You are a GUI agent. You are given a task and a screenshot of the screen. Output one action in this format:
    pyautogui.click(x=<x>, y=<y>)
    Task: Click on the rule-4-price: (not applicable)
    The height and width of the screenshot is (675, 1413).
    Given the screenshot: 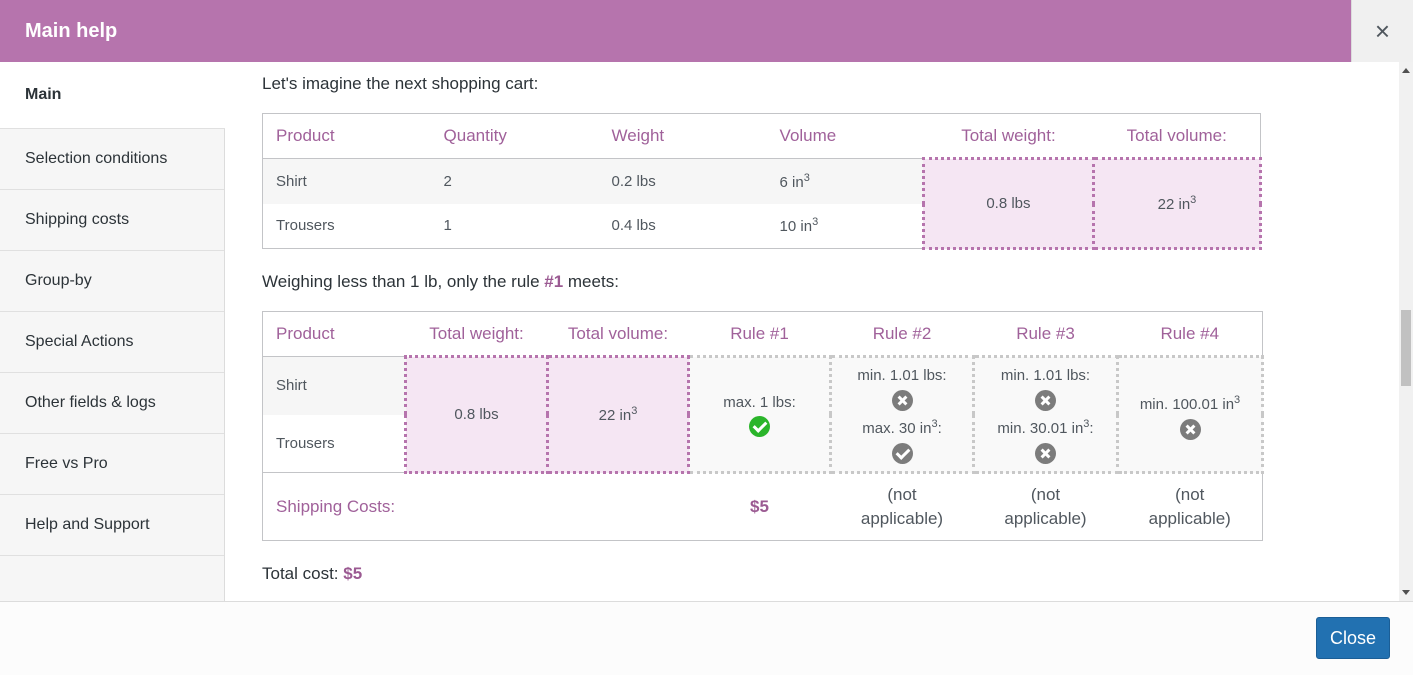 What is the action you would take?
    pyautogui.click(x=1189, y=506)
    